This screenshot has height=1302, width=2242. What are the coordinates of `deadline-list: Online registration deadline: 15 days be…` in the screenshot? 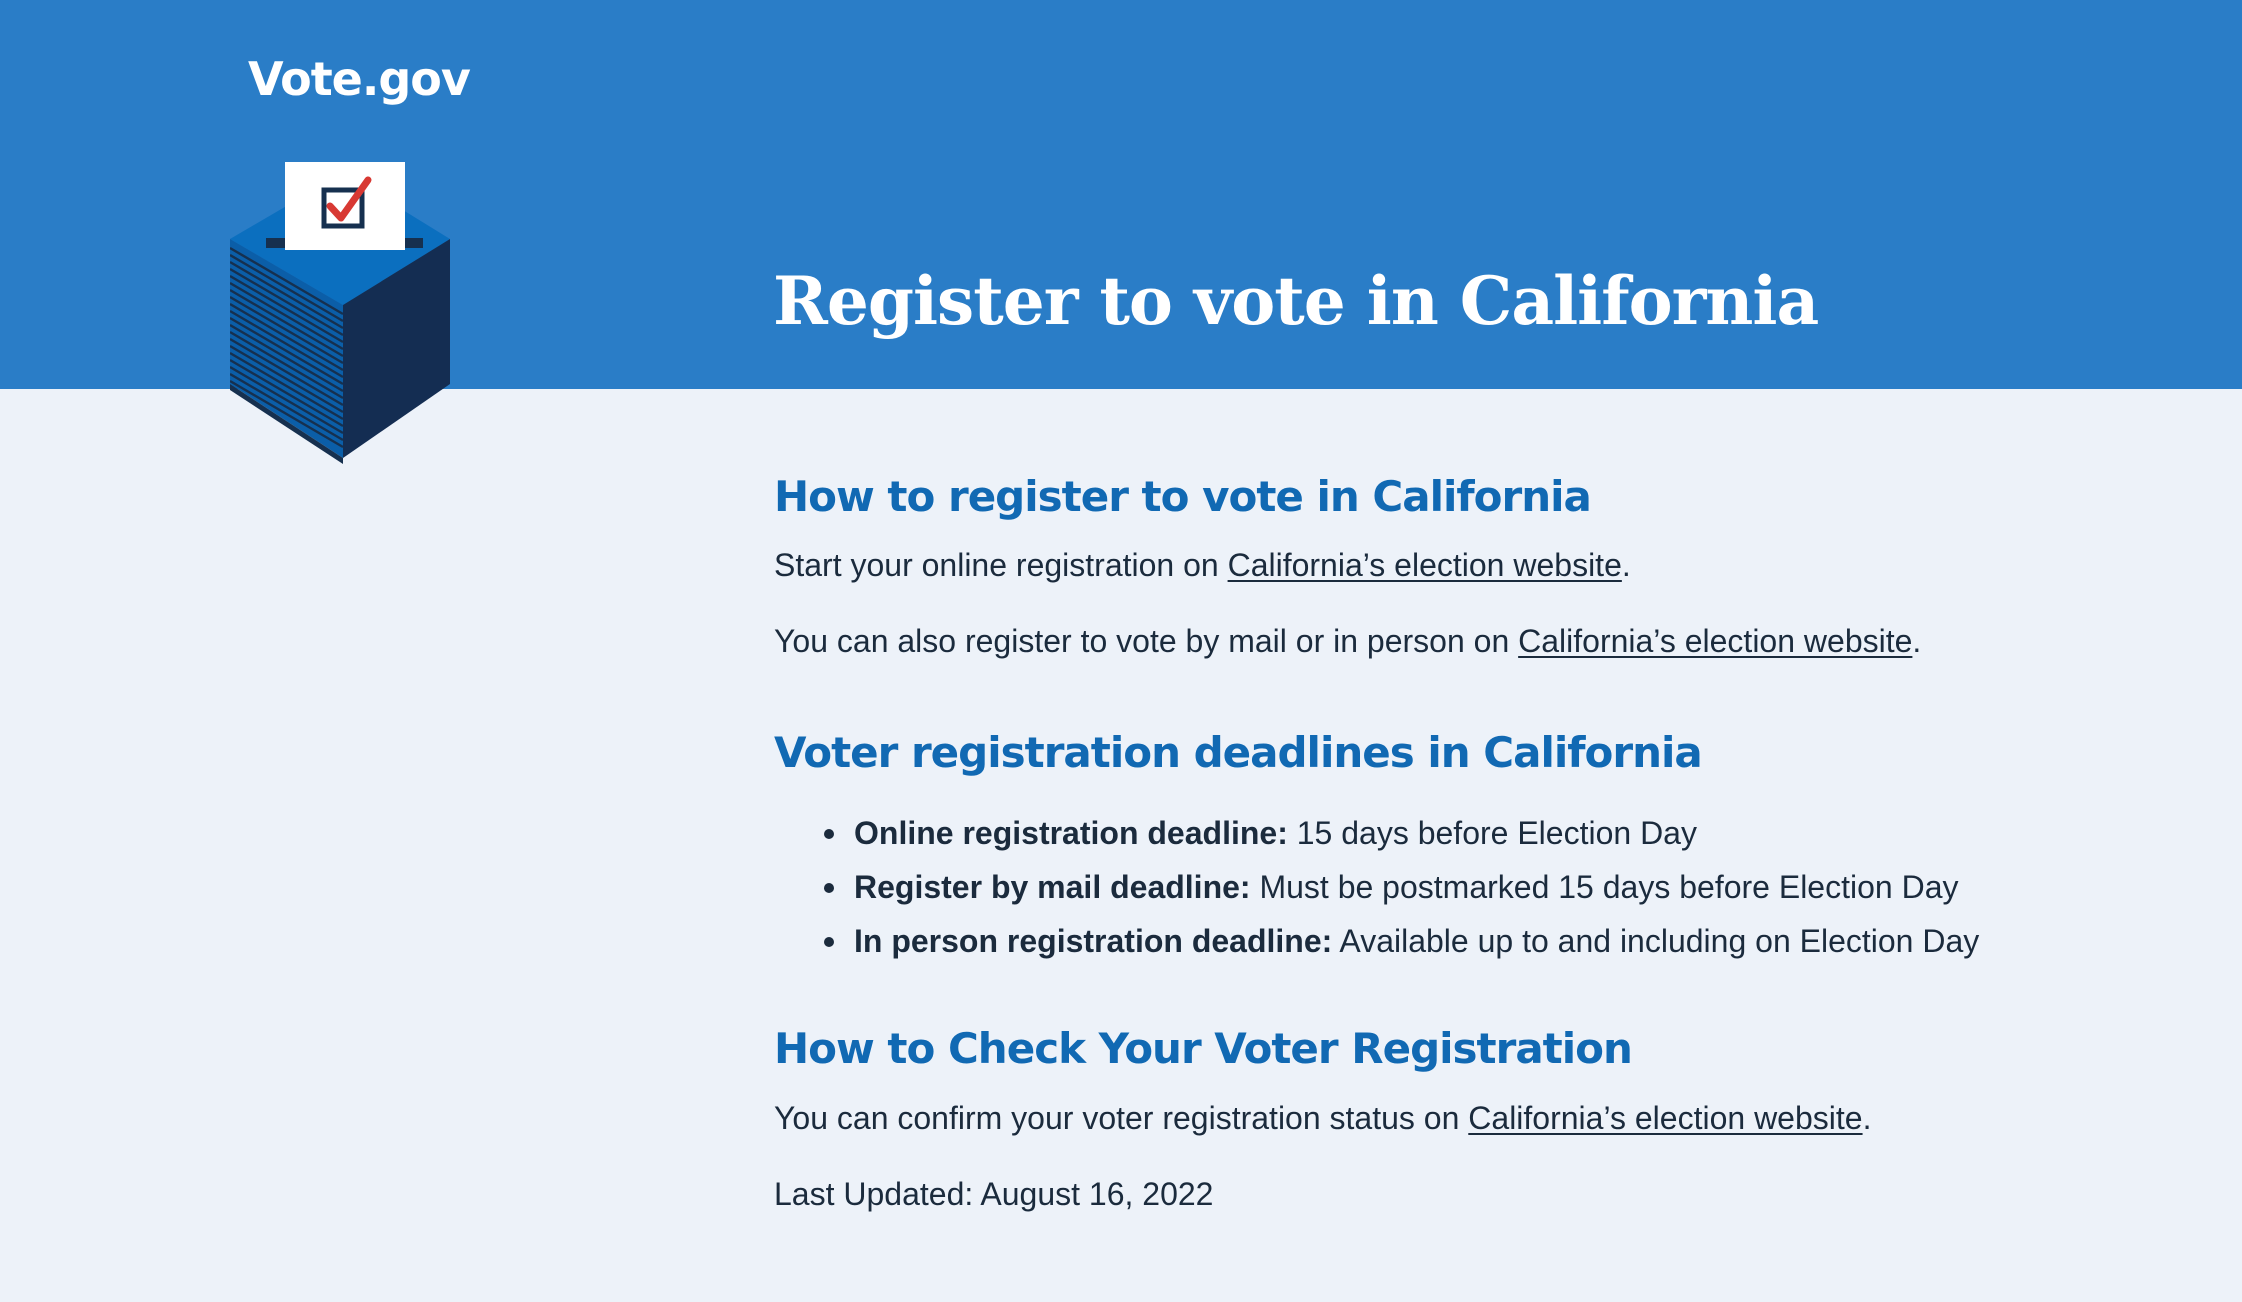 It's located at (1376, 887).